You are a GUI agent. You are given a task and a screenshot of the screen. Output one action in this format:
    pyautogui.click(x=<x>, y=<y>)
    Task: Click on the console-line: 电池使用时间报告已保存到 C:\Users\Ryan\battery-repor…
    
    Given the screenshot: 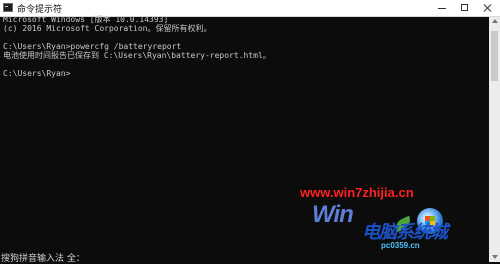 What is the action you would take?
    pyautogui.click(x=137, y=55)
    